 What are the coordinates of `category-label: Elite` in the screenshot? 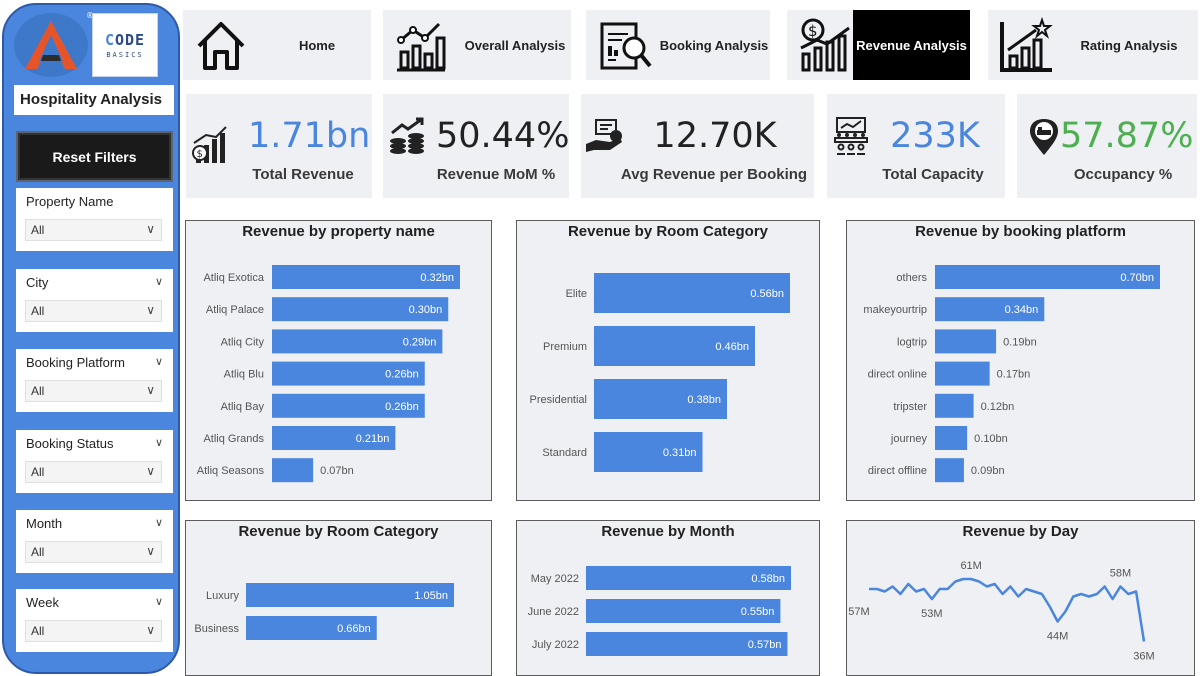 It's located at (576, 294).